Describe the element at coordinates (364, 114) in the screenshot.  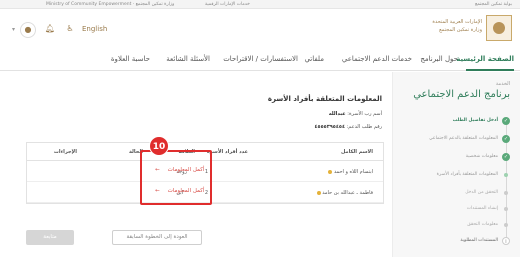
I see `head-of-family-label: أسم رب الأسرة:` at that location.